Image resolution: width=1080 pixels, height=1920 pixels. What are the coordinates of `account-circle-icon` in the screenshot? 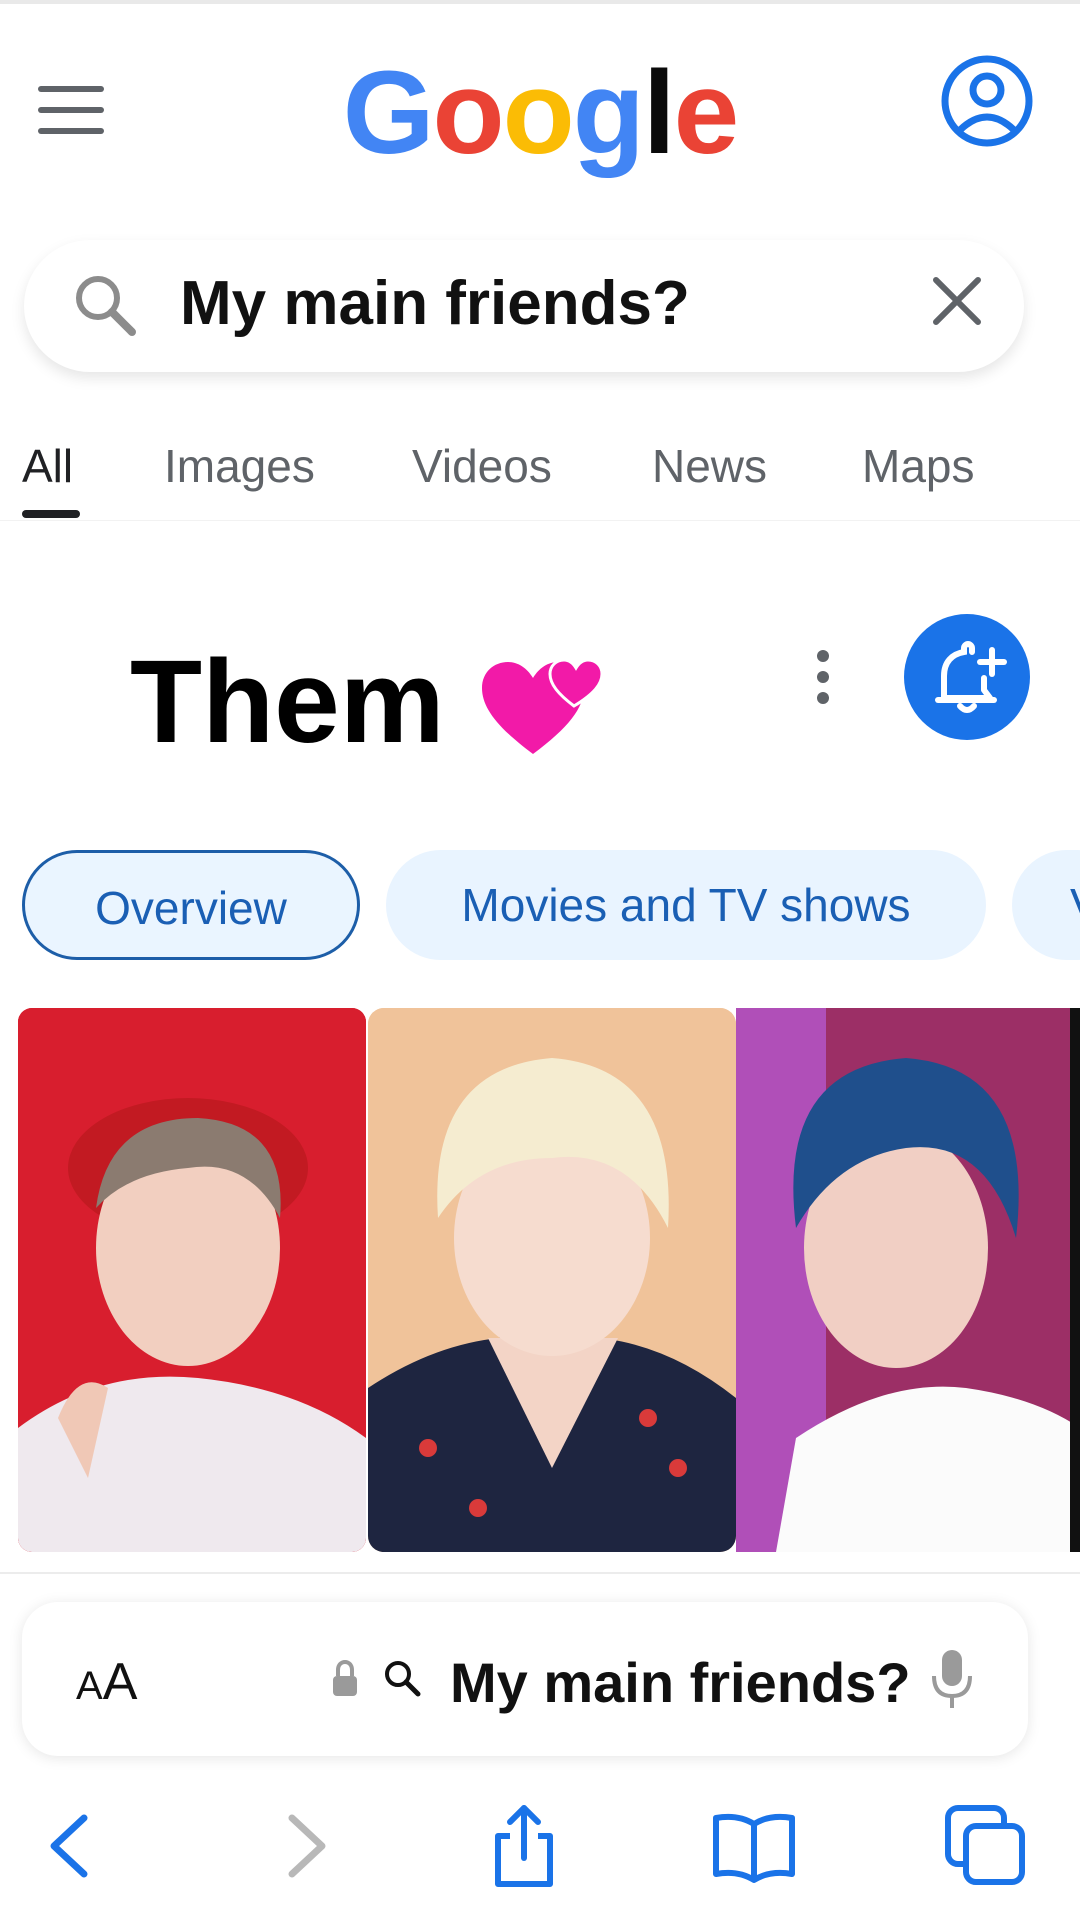 It's located at (987, 101).